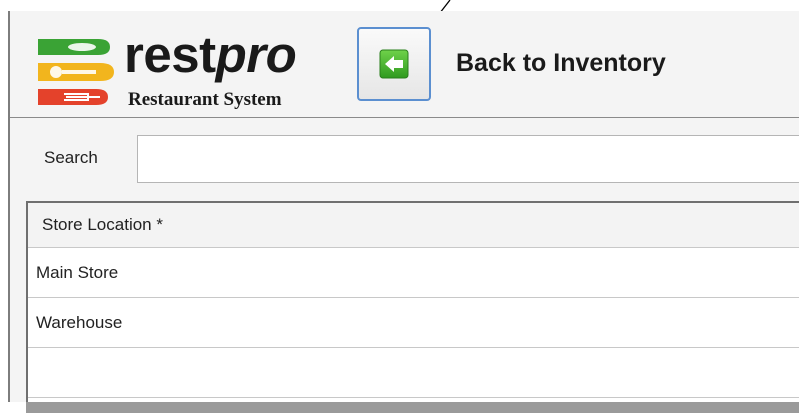 Image resolution: width=799 pixels, height=413 pixels. What do you see at coordinates (210, 54) in the screenshot?
I see `logo-wordmark: restpro` at bounding box center [210, 54].